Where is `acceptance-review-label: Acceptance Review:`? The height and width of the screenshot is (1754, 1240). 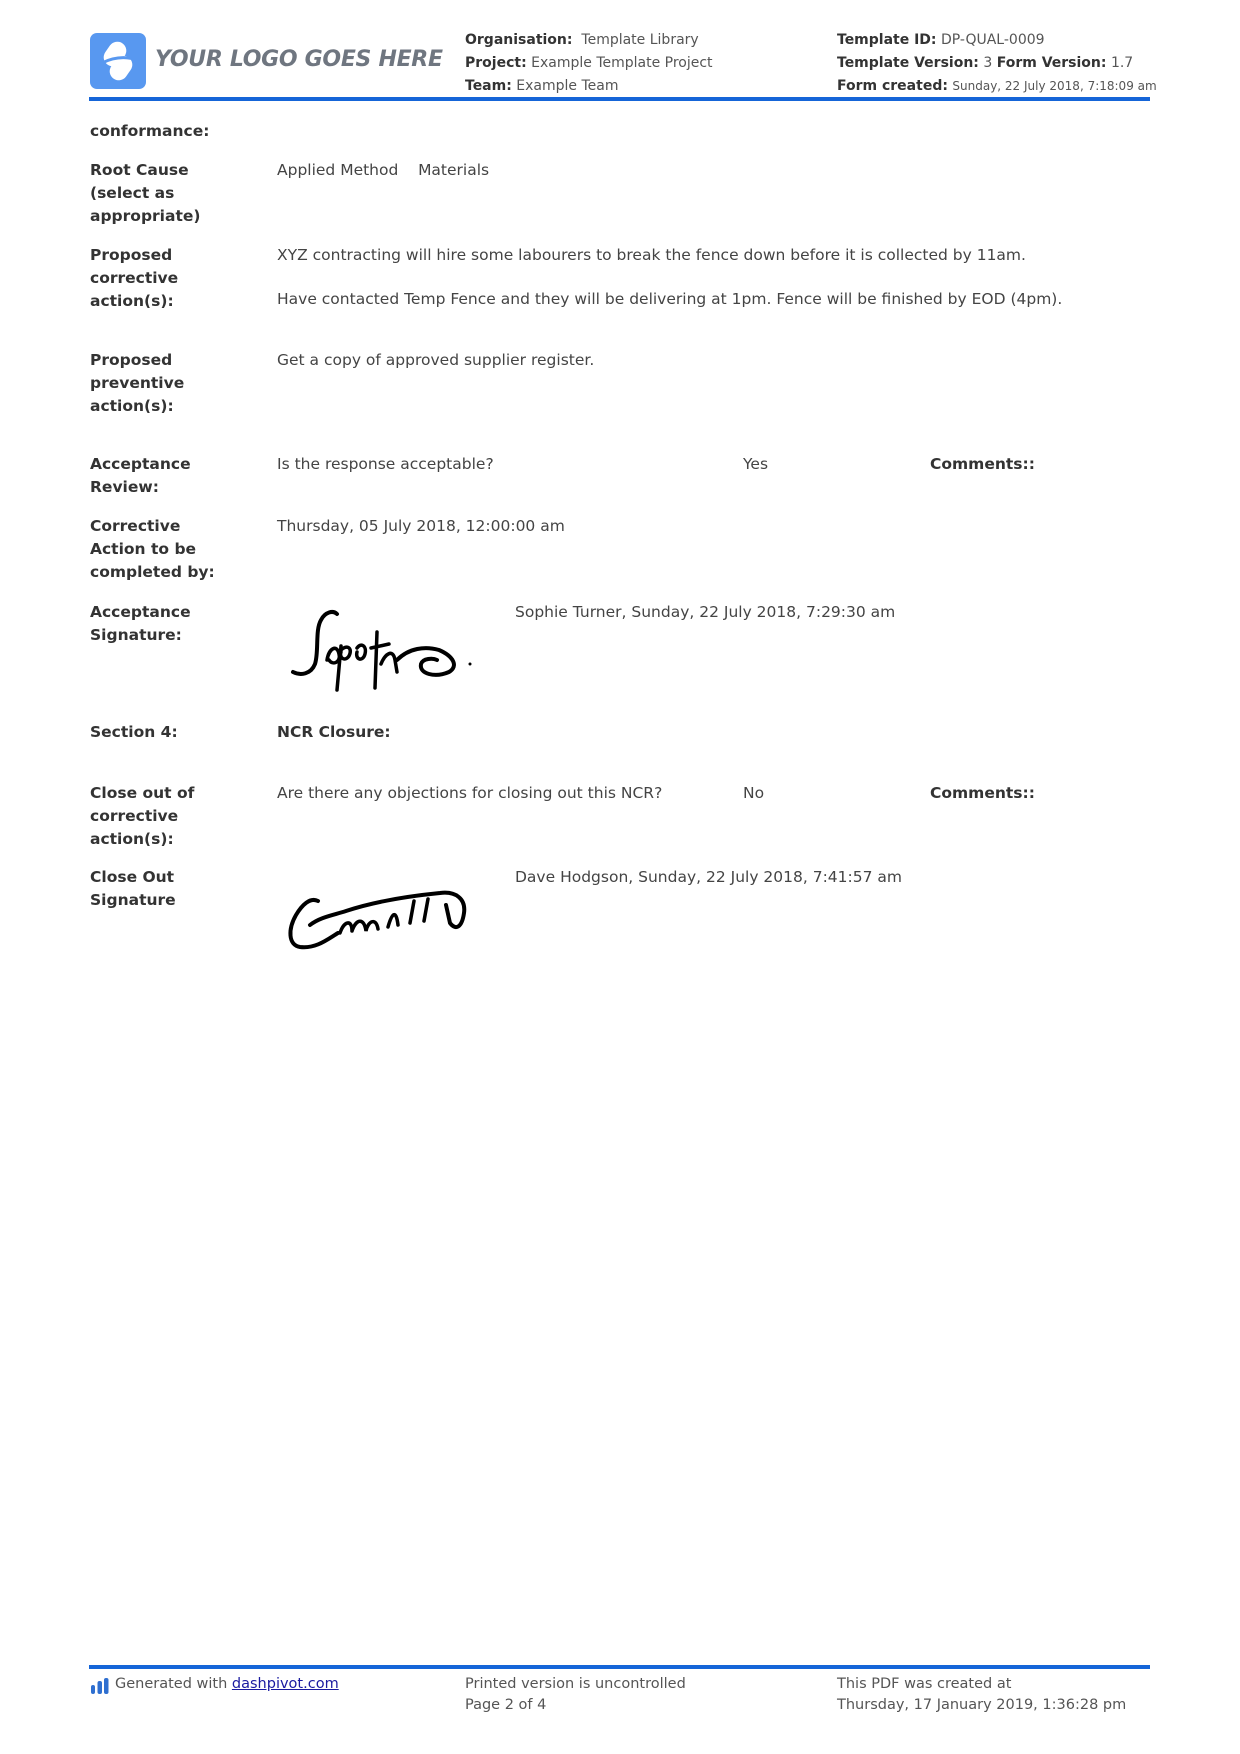
acceptance-review-label: Acceptance Review: is located at coordinates (177, 476).